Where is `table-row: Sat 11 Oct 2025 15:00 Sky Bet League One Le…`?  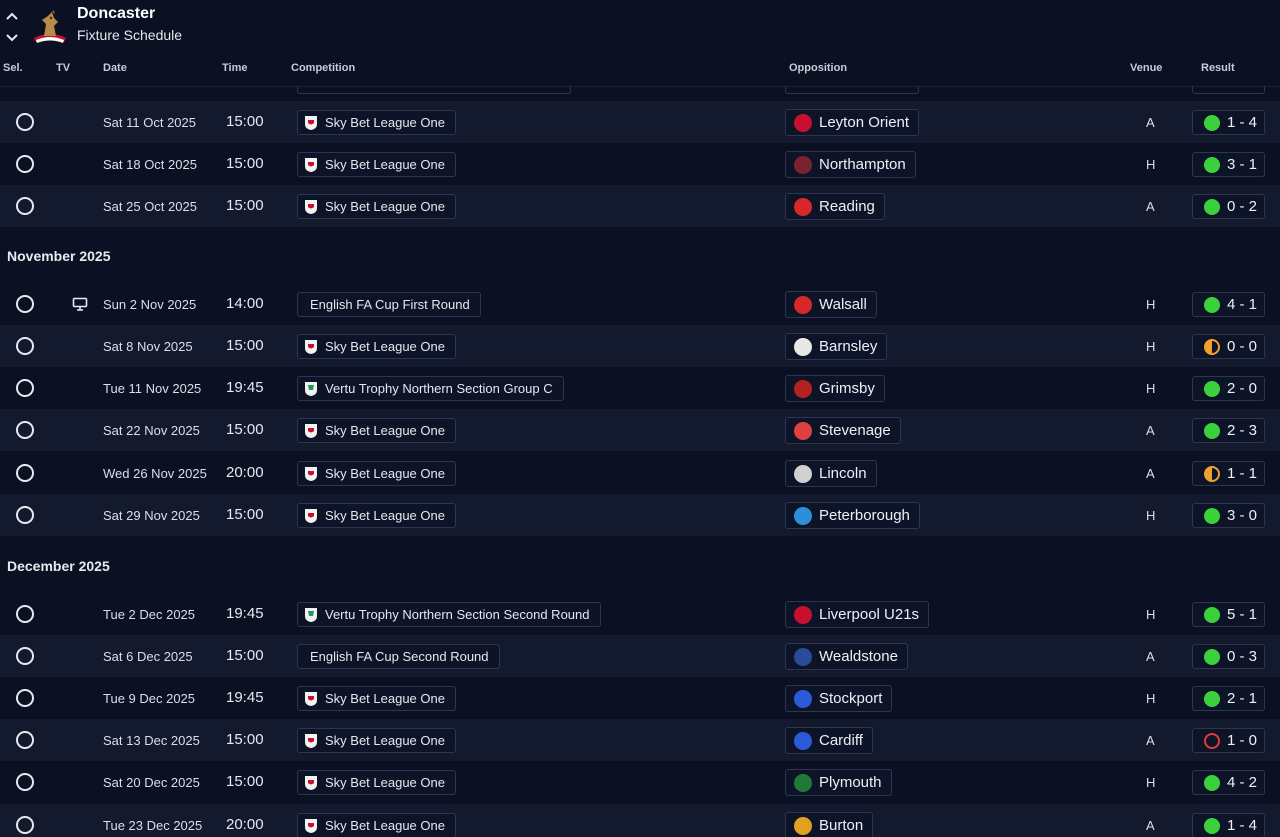
table-row: Sat 11 Oct 2025 15:00 Sky Bet League One Le… is located at coordinates (640, 122).